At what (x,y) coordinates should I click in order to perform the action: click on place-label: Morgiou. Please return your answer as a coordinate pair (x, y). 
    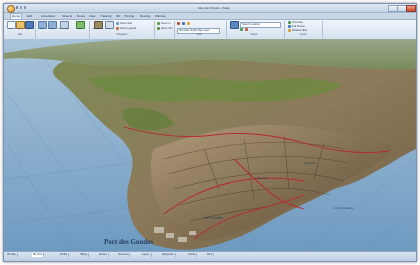
    Looking at the image, I should click on (310, 163).